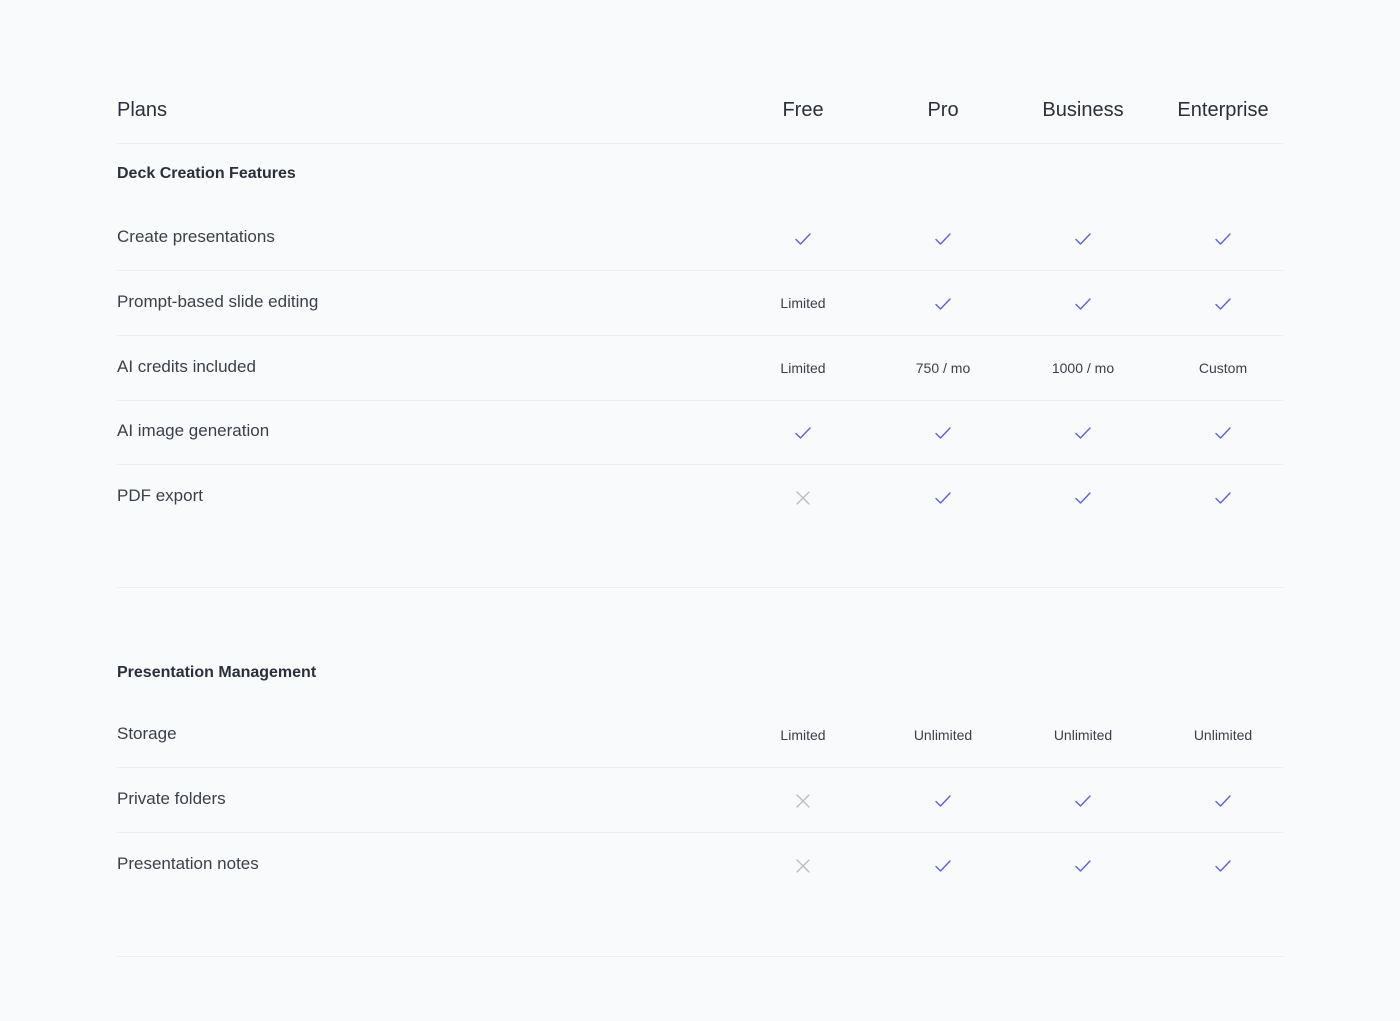 This screenshot has height=1021, width=1400. Describe the element at coordinates (700, 303) in the screenshot. I see `feature-row: Prompt-based slide editing Limited` at that location.